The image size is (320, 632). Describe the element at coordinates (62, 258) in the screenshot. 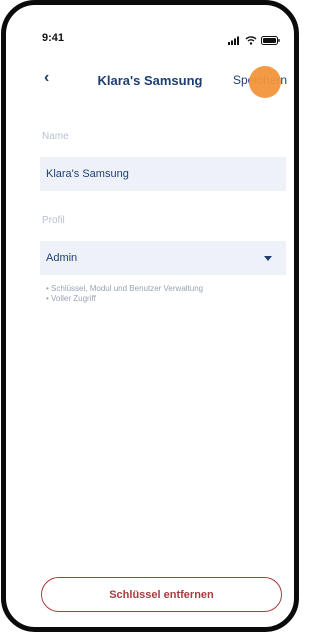

I see `profile-select-value: Admin` at that location.